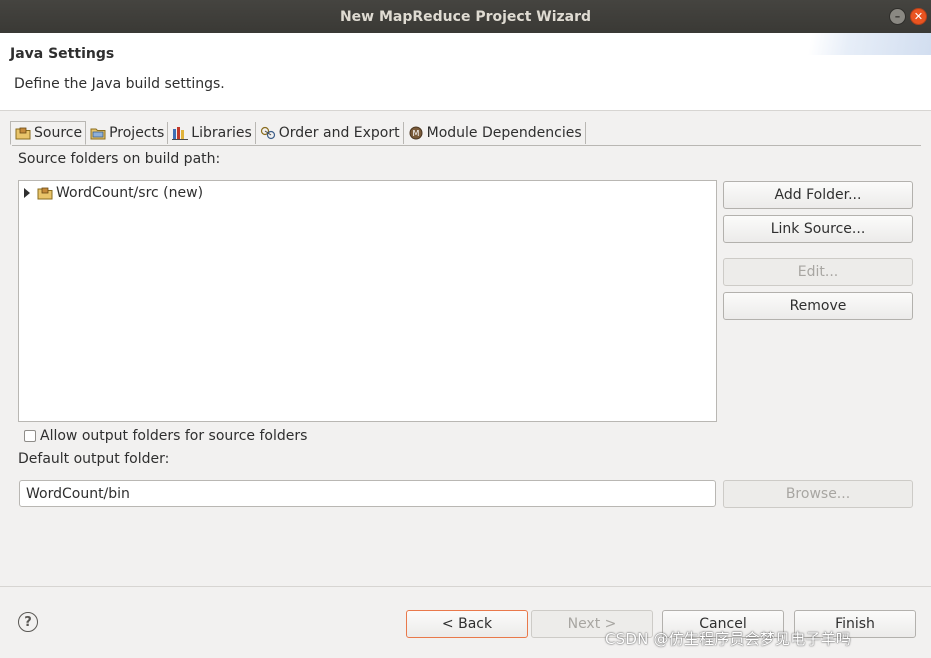  What do you see at coordinates (30, 436) in the screenshot?
I see `allow-output-checkbox` at bounding box center [30, 436].